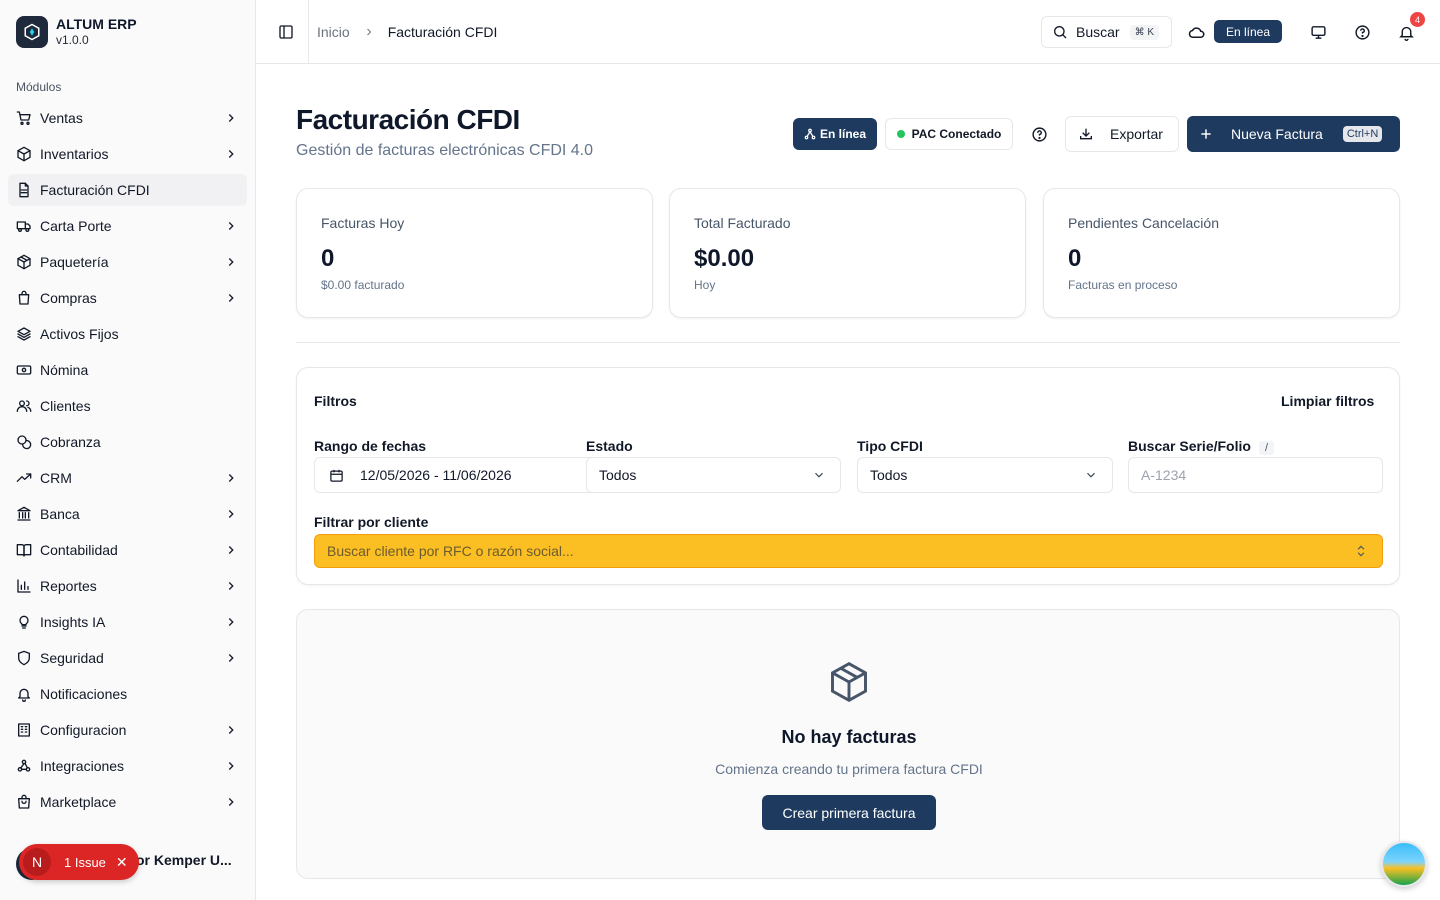  I want to click on brand: ALTUM ERP v1.0.0, so click(76, 32).